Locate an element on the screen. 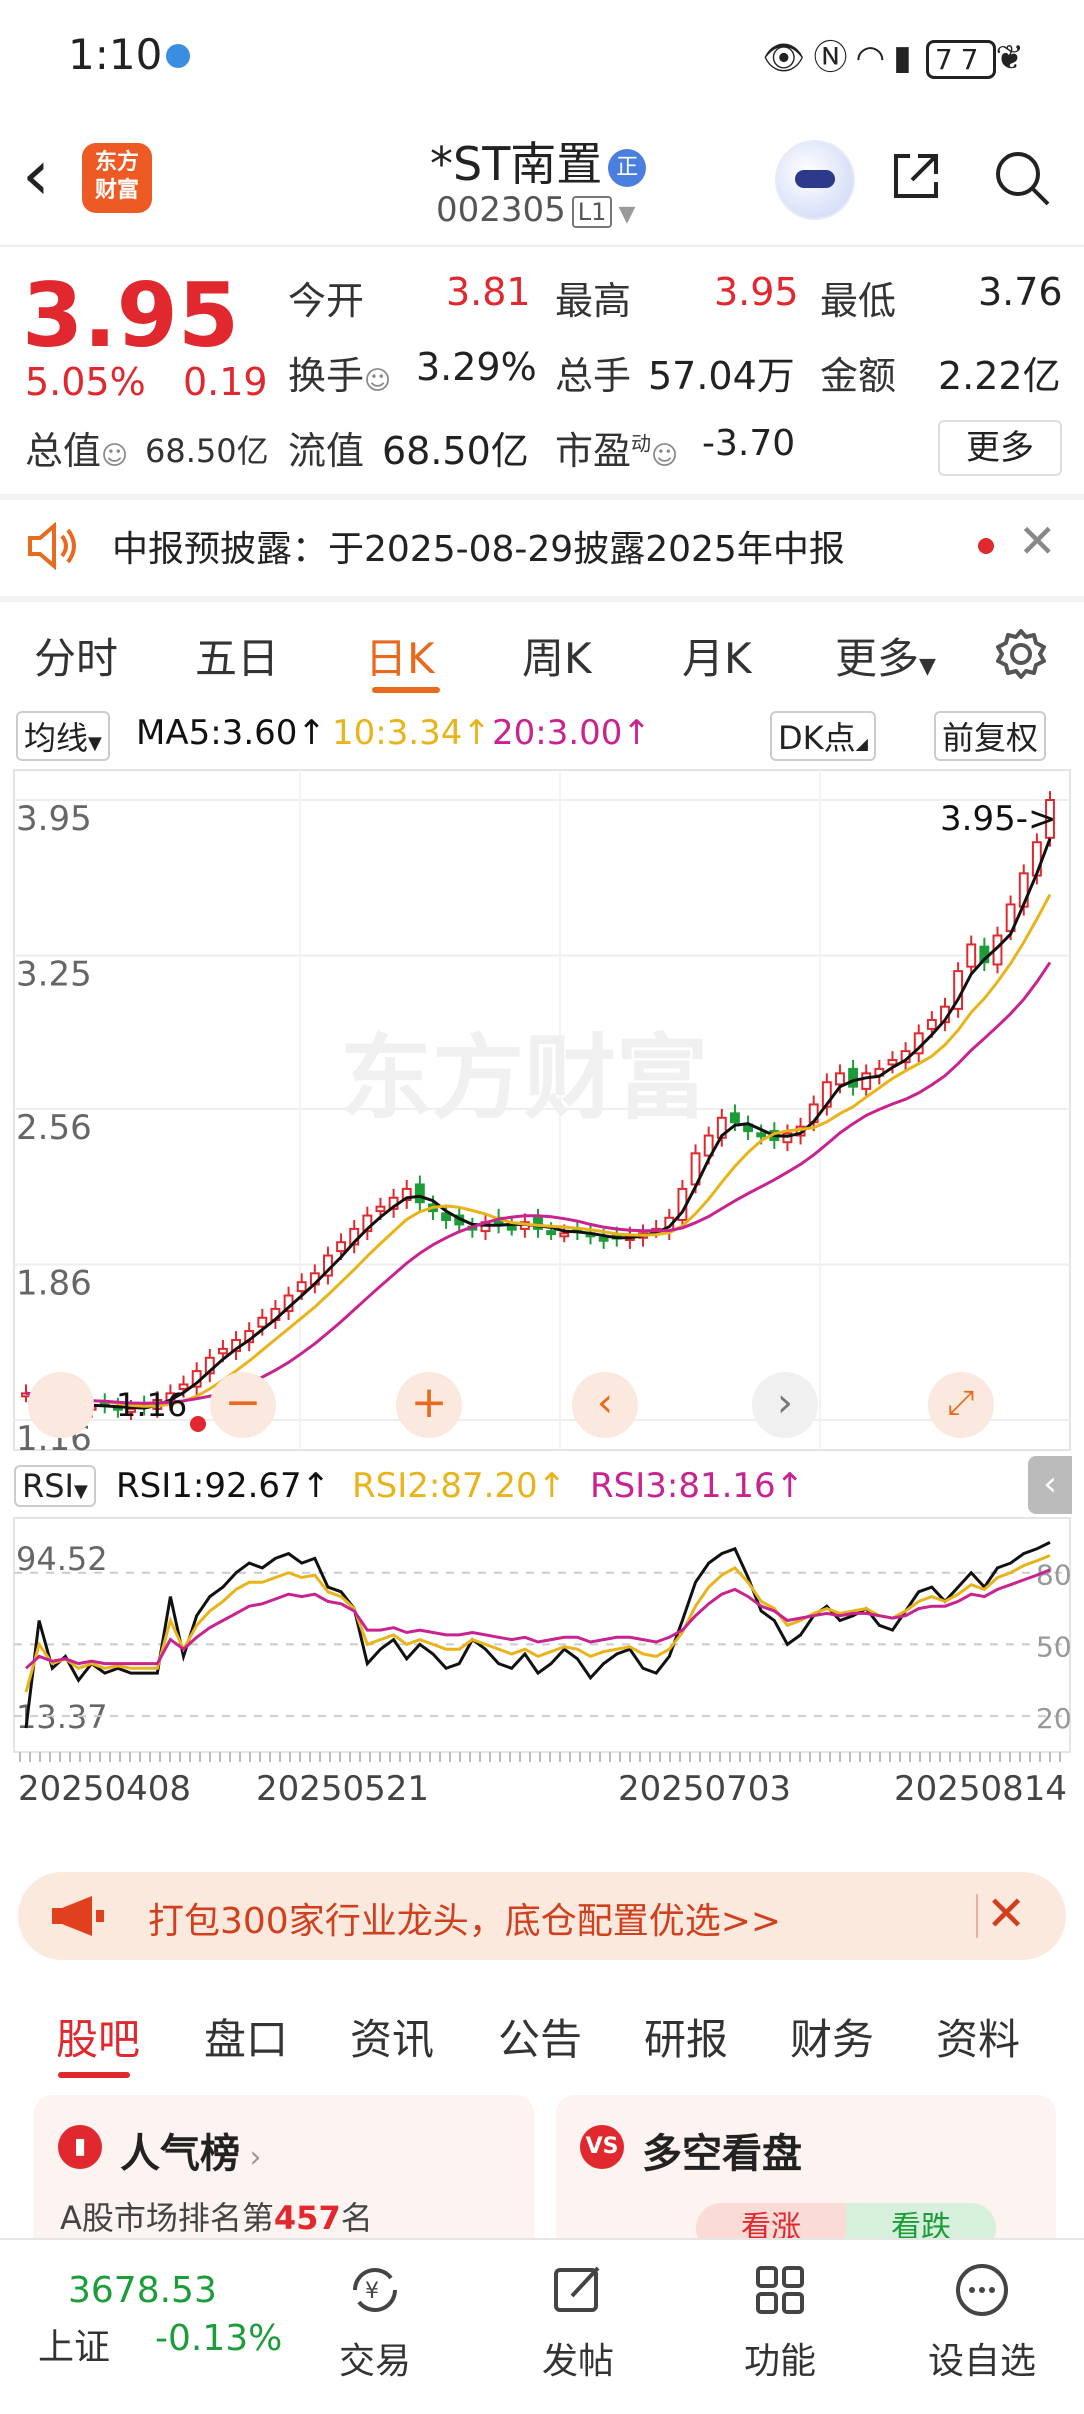 The image size is (1084, 2414). tab-research: 研报 is located at coordinates (686, 2036).